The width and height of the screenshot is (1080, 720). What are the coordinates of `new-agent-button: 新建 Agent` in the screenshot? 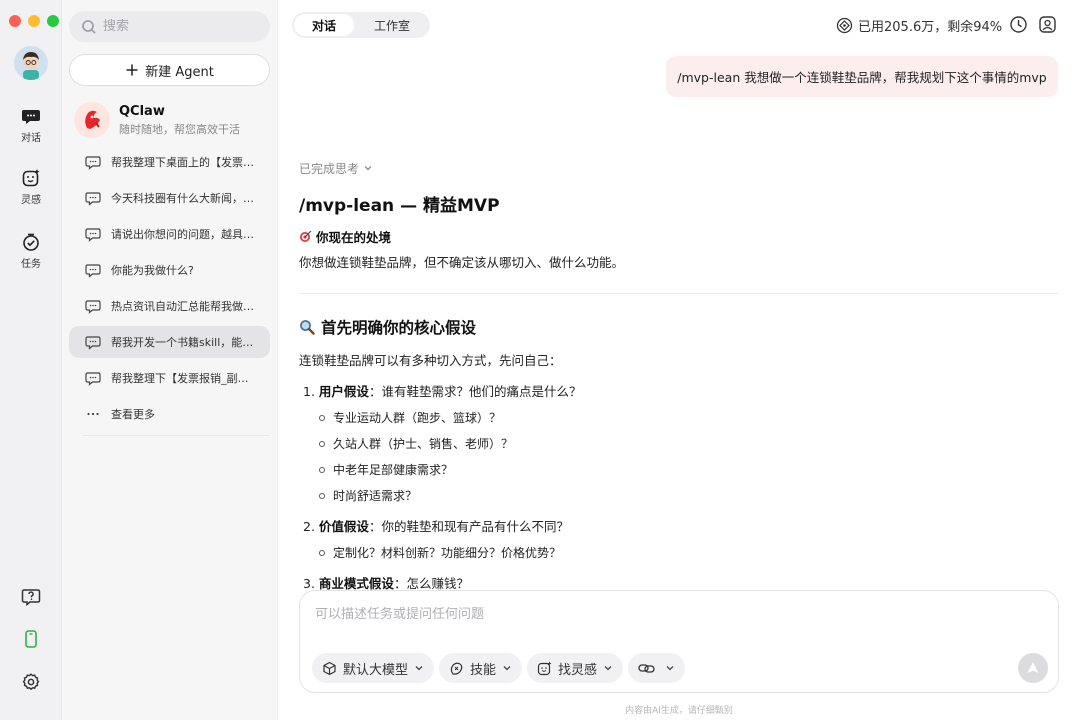 It's located at (169, 70).